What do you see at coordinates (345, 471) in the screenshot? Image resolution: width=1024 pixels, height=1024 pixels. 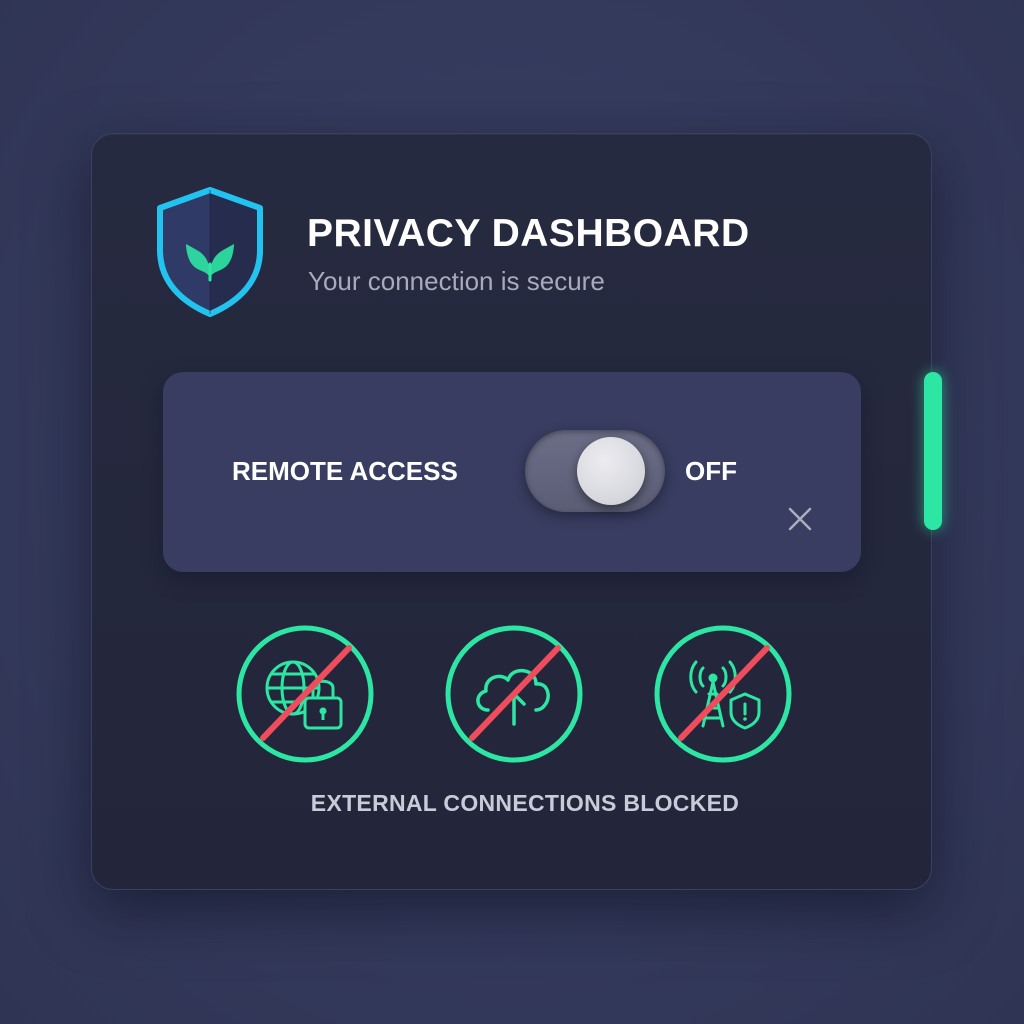 I see `remote-access-label: REMOTE ACCESS` at bounding box center [345, 471].